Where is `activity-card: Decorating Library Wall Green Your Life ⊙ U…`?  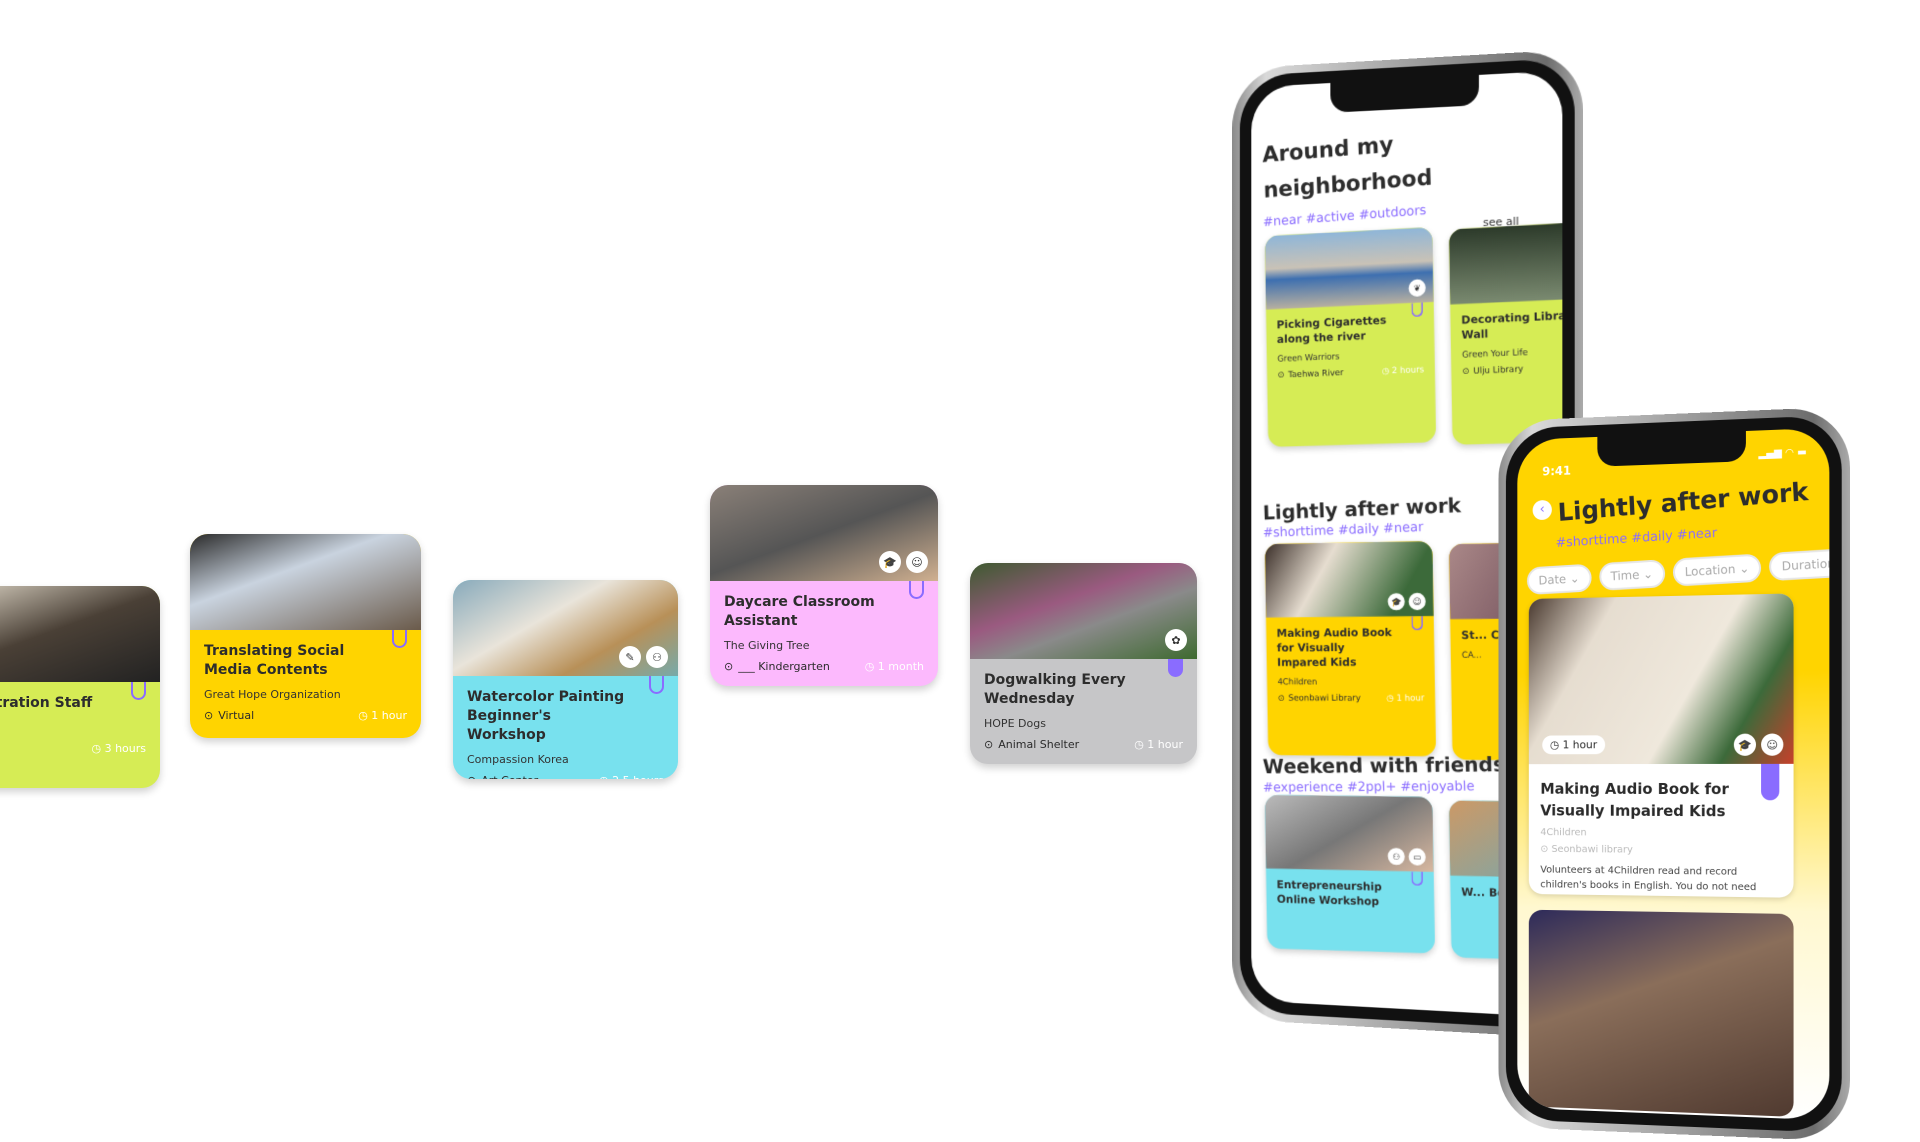 activity-card: Decorating Library Wall Green Your Life ⊙ U… is located at coordinates (1505, 332).